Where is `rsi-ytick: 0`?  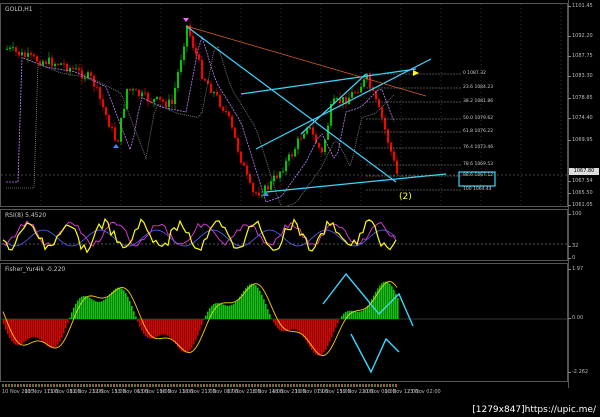
rsi-ytick: 0 is located at coordinates (571, 258).